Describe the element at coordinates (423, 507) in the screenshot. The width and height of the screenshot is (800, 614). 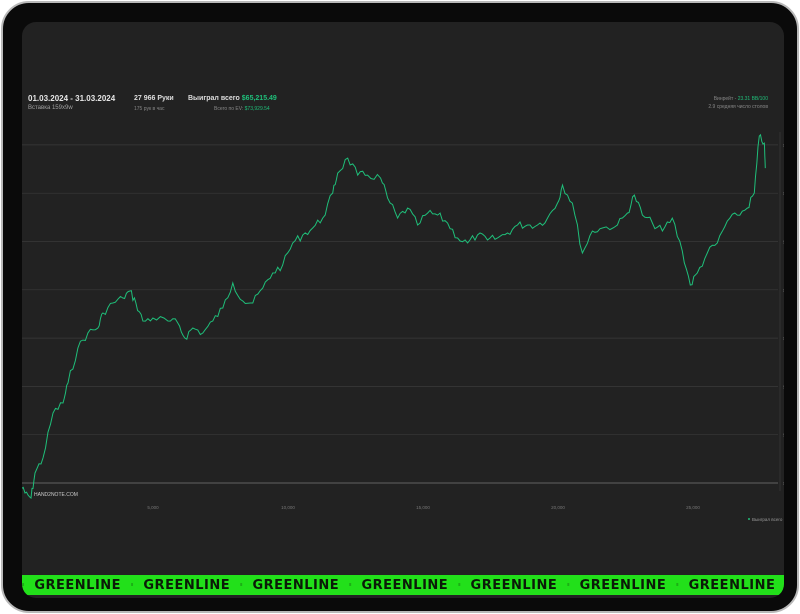
I see `x-tick-label: 15,000` at that location.